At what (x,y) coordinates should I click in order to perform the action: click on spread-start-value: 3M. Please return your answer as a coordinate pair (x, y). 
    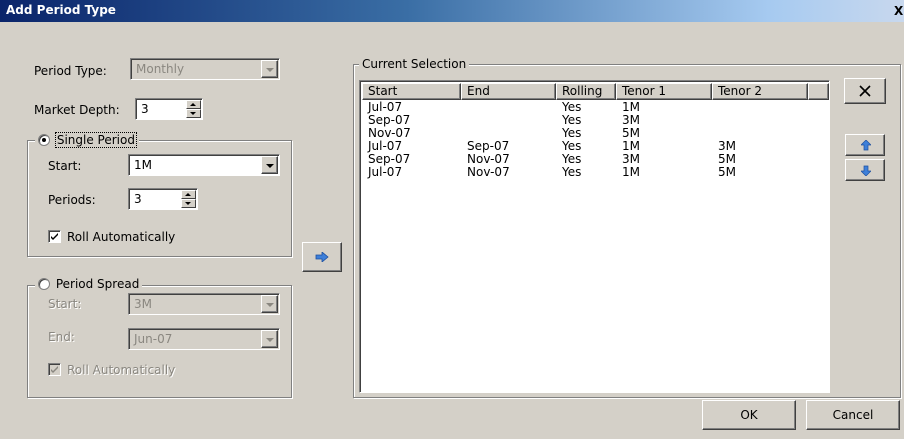
    Looking at the image, I should click on (143, 304).